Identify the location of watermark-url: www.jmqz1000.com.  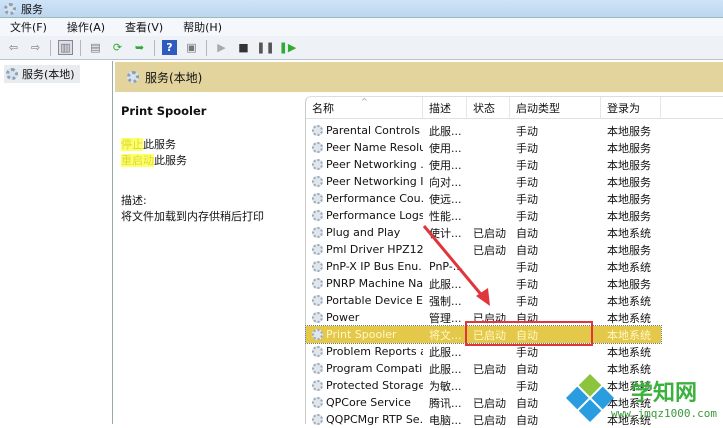
(664, 413).